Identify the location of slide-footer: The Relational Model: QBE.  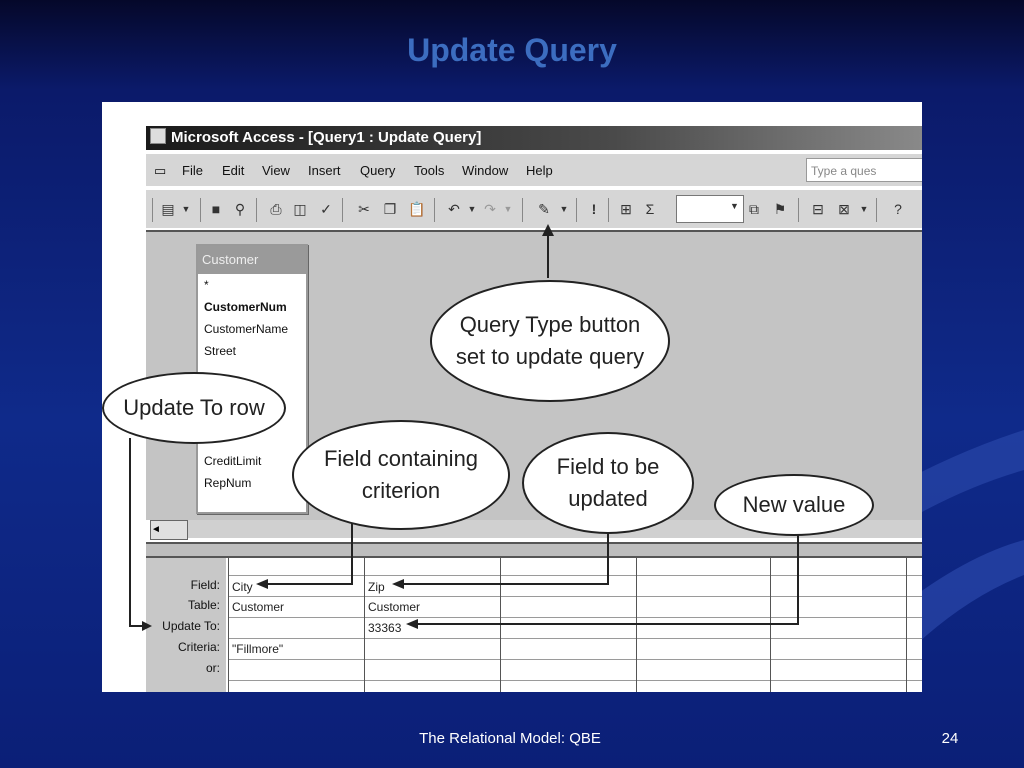
(510, 738).